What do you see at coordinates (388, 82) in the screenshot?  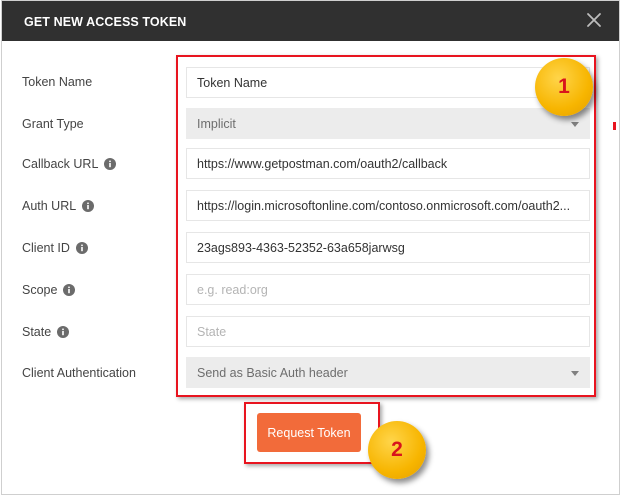 I see `token-name-input: Token Name` at bounding box center [388, 82].